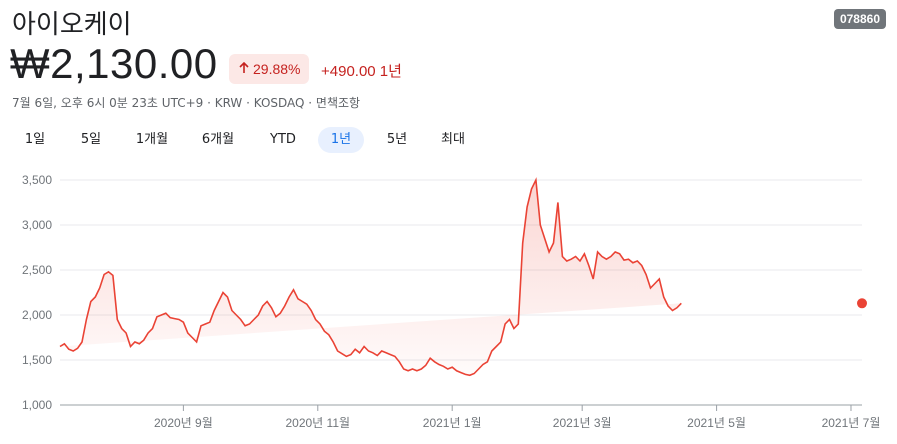 The width and height of the screenshot is (897, 444). Describe the element at coordinates (114, 63) in the screenshot. I see `current-price: ₩2,130.00` at that location.